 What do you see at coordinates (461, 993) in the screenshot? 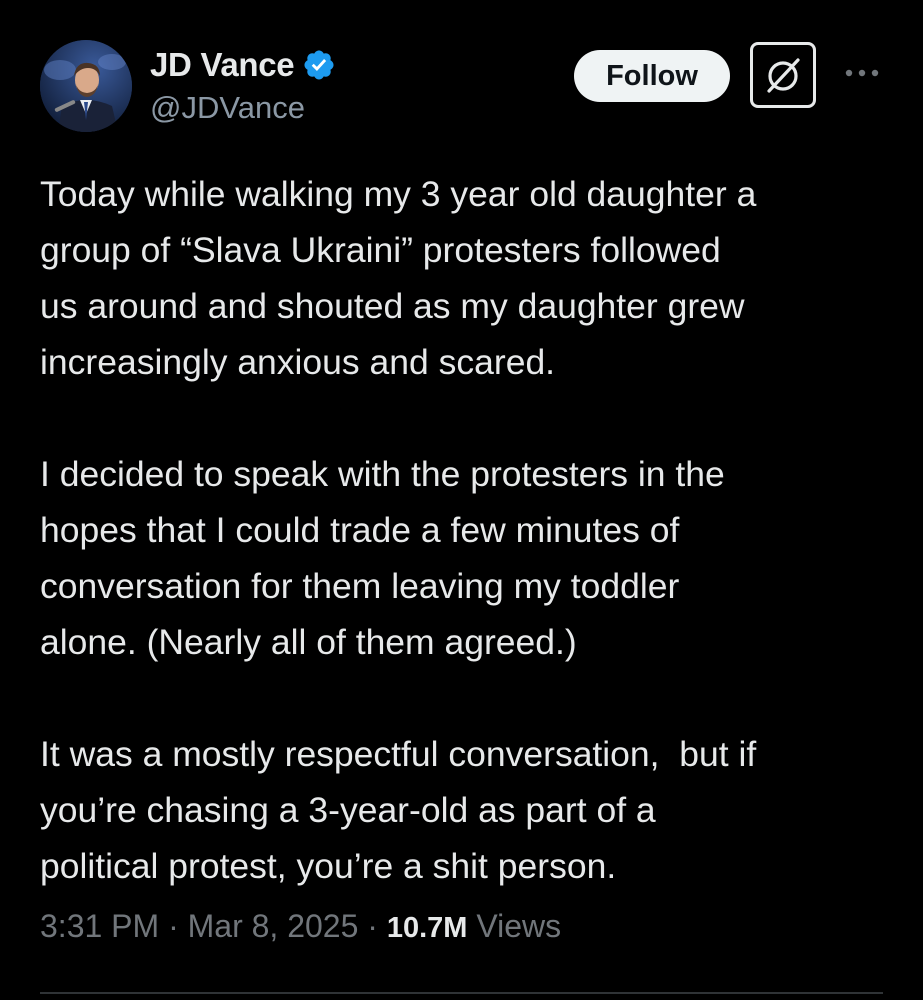
I see `divider` at bounding box center [461, 993].